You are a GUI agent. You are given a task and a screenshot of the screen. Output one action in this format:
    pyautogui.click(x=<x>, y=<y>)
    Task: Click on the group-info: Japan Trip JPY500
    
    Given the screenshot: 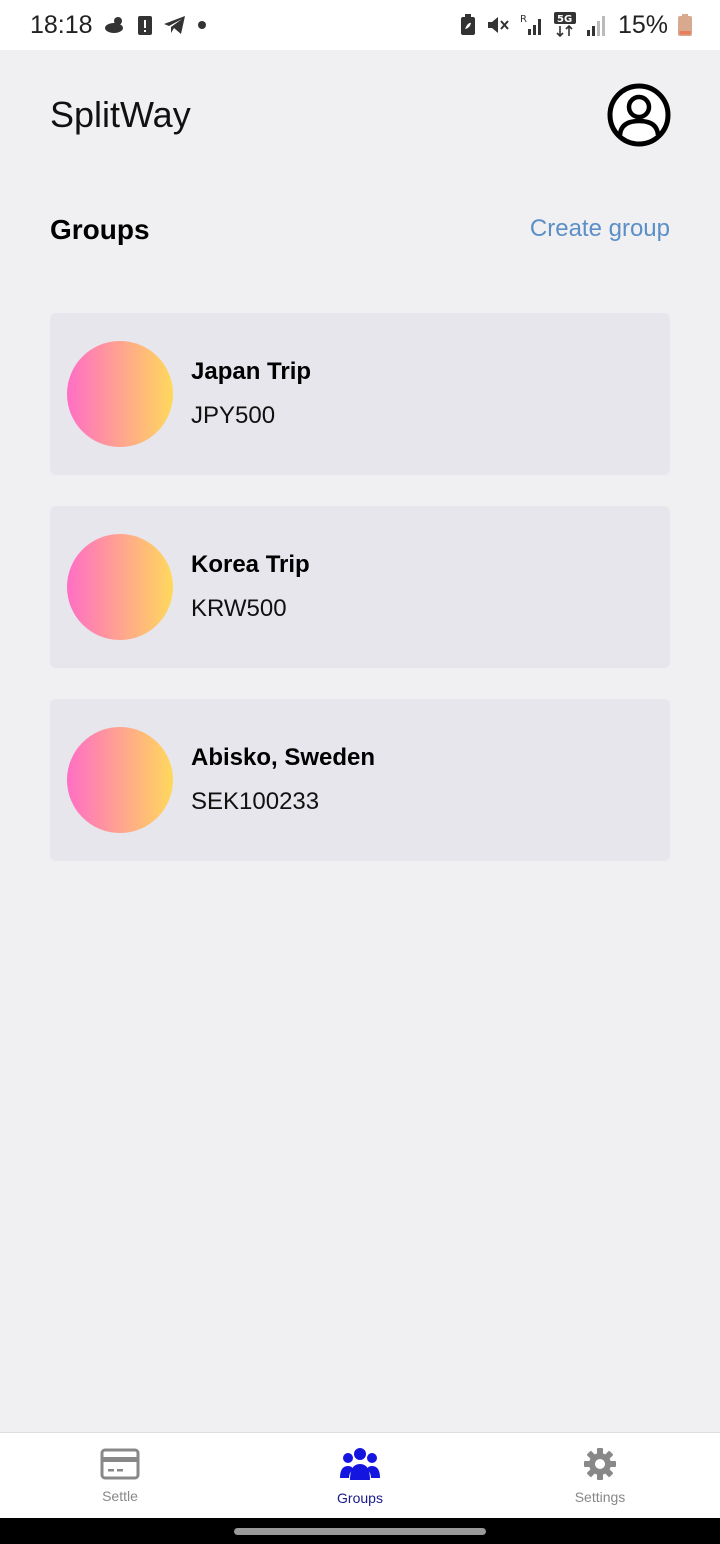 What is the action you would take?
    pyautogui.click(x=251, y=394)
    